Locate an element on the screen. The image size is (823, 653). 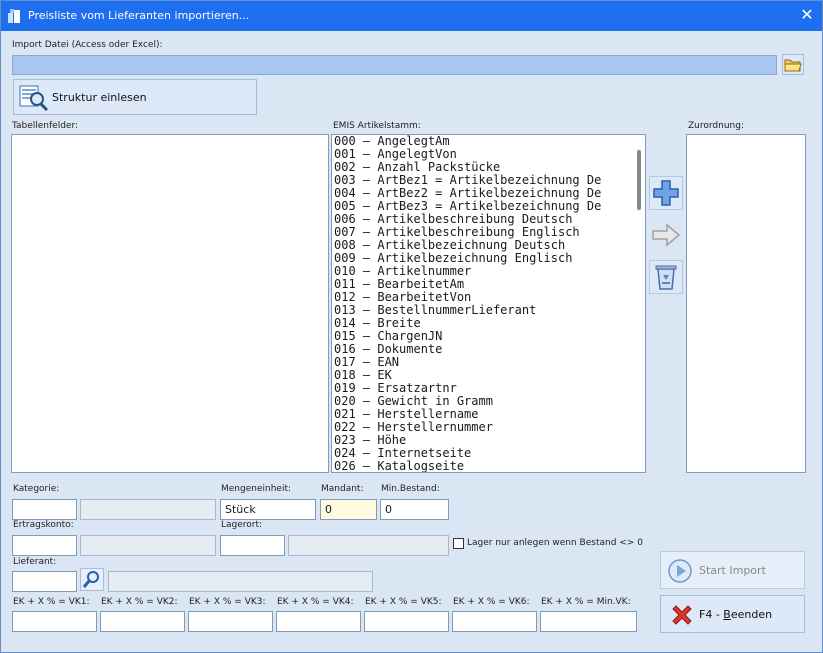
kategorie-field is located at coordinates (44, 509).